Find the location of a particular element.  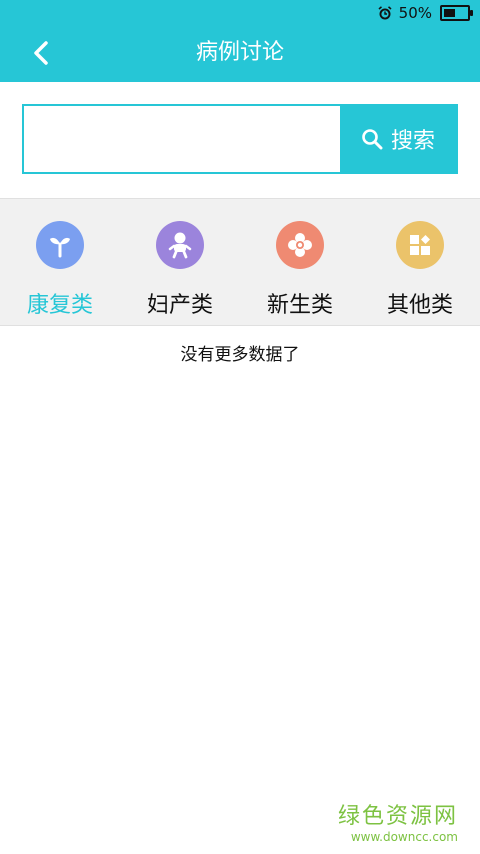

category-other-badge is located at coordinates (420, 245).